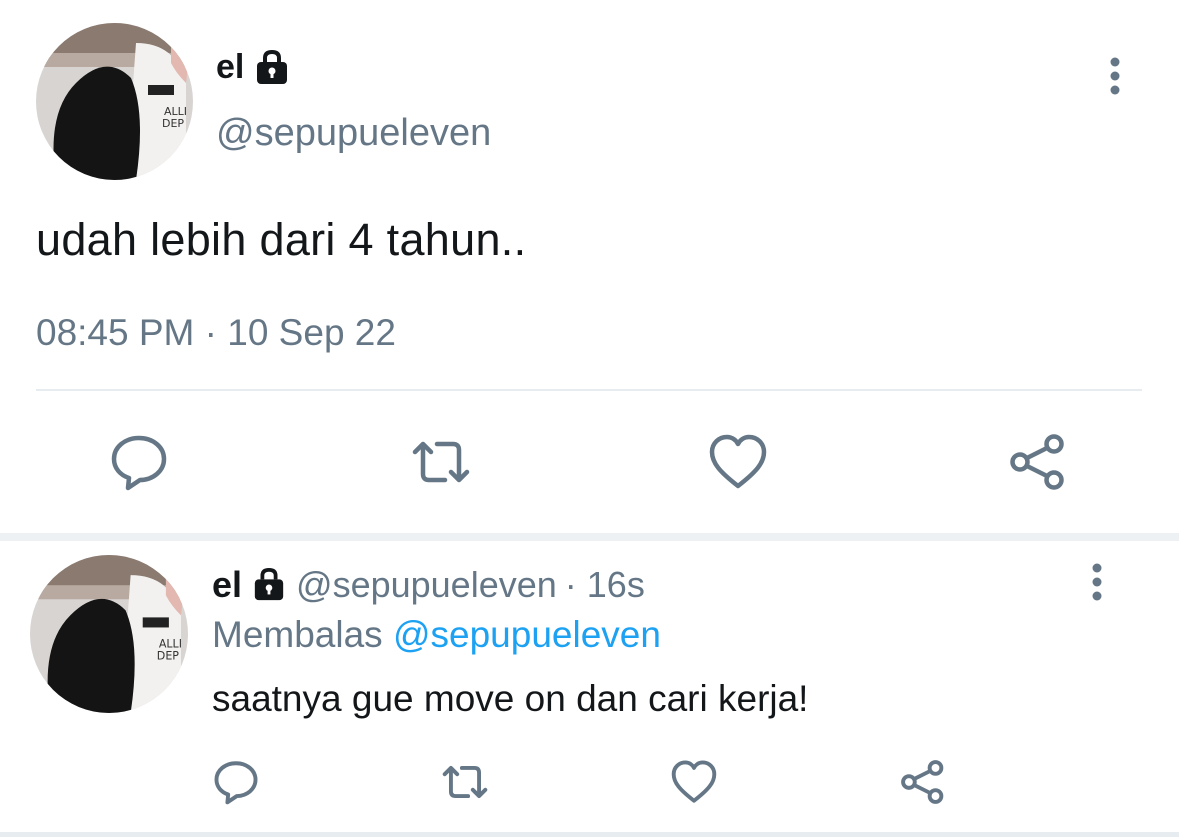 This screenshot has width=1179, height=837. I want to click on tweet-text: udah lebih dari 4 tahun.., so click(281, 239).